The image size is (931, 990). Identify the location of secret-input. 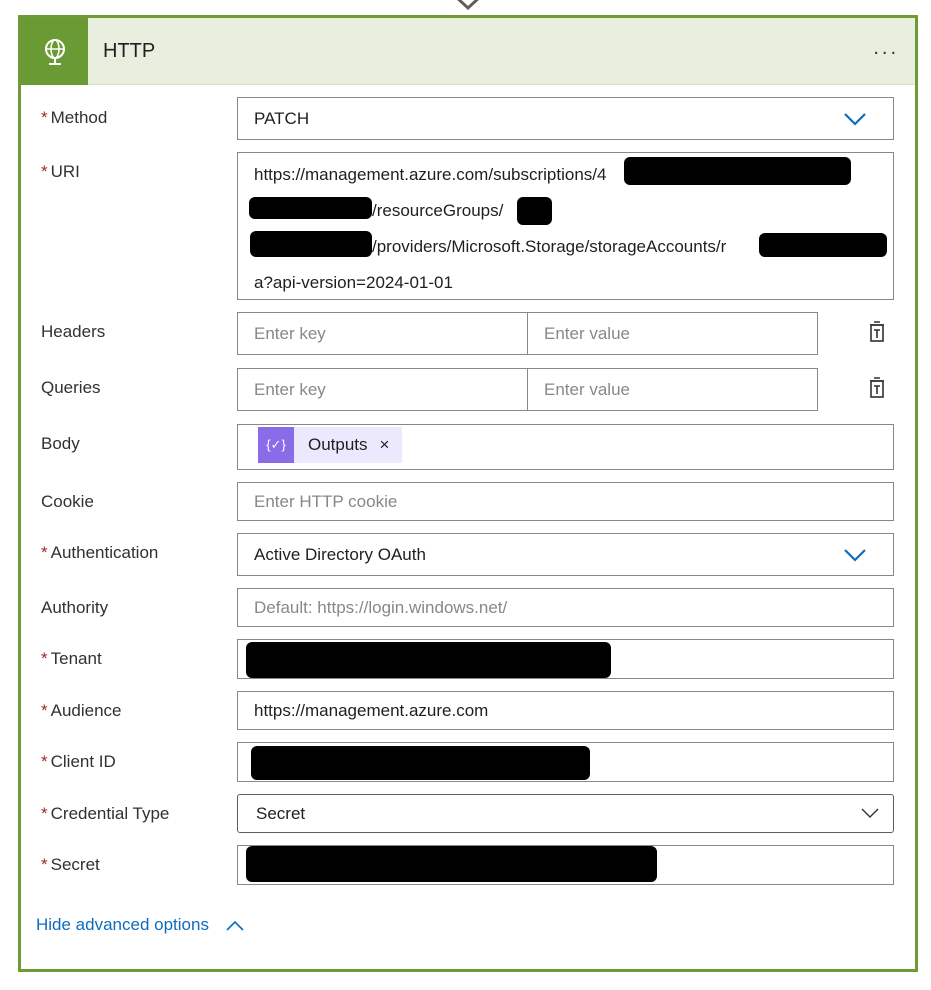
(565, 865).